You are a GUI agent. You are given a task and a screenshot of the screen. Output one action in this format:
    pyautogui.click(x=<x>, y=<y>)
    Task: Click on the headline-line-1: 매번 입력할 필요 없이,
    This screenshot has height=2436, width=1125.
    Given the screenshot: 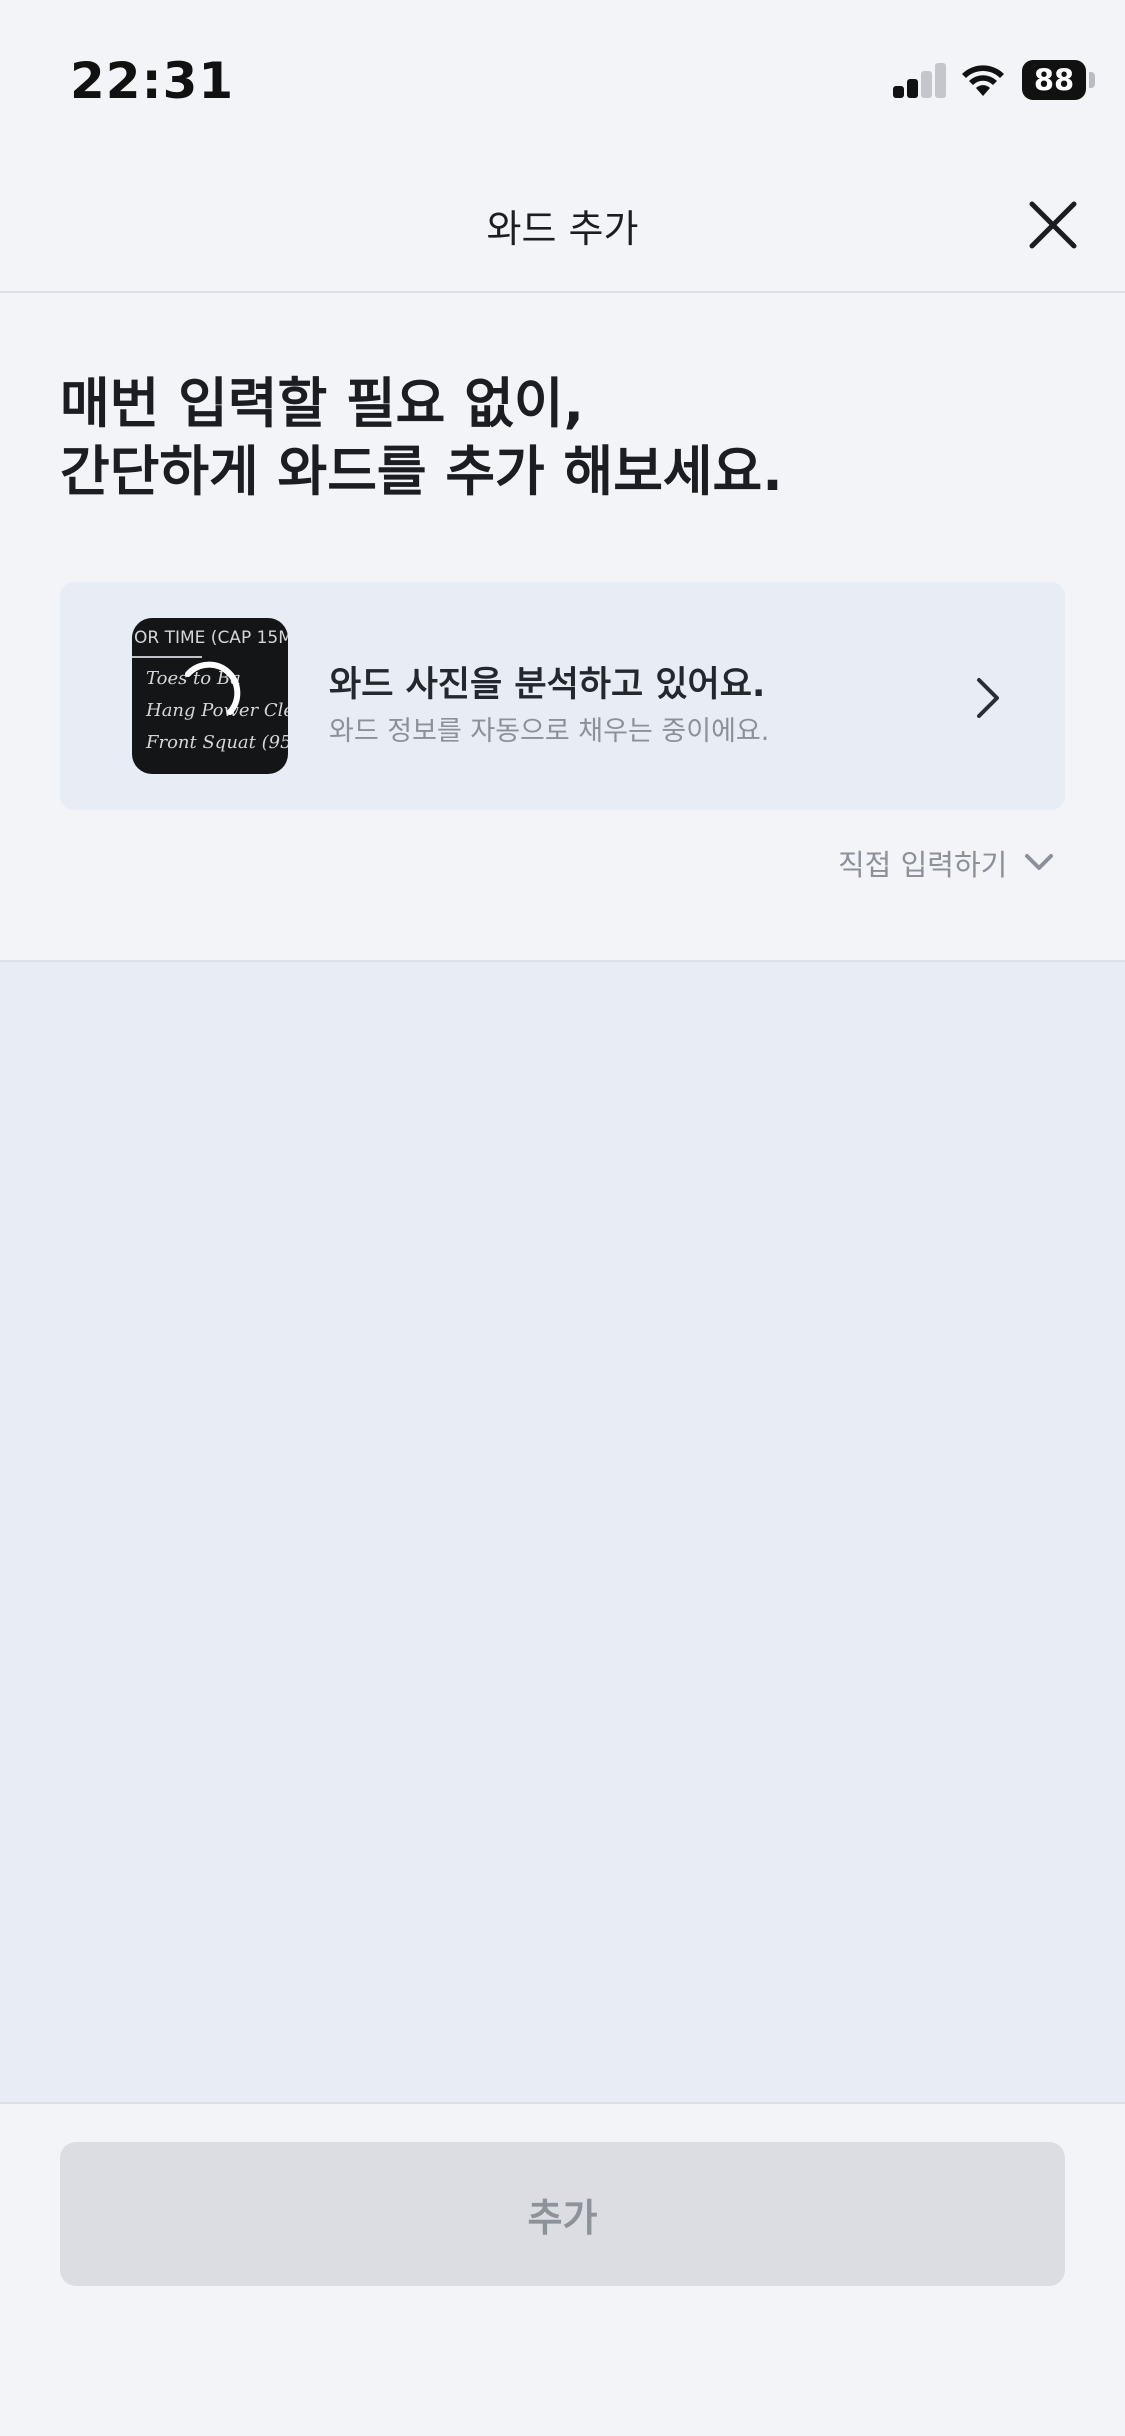 What is the action you would take?
    pyautogui.click(x=322, y=403)
    